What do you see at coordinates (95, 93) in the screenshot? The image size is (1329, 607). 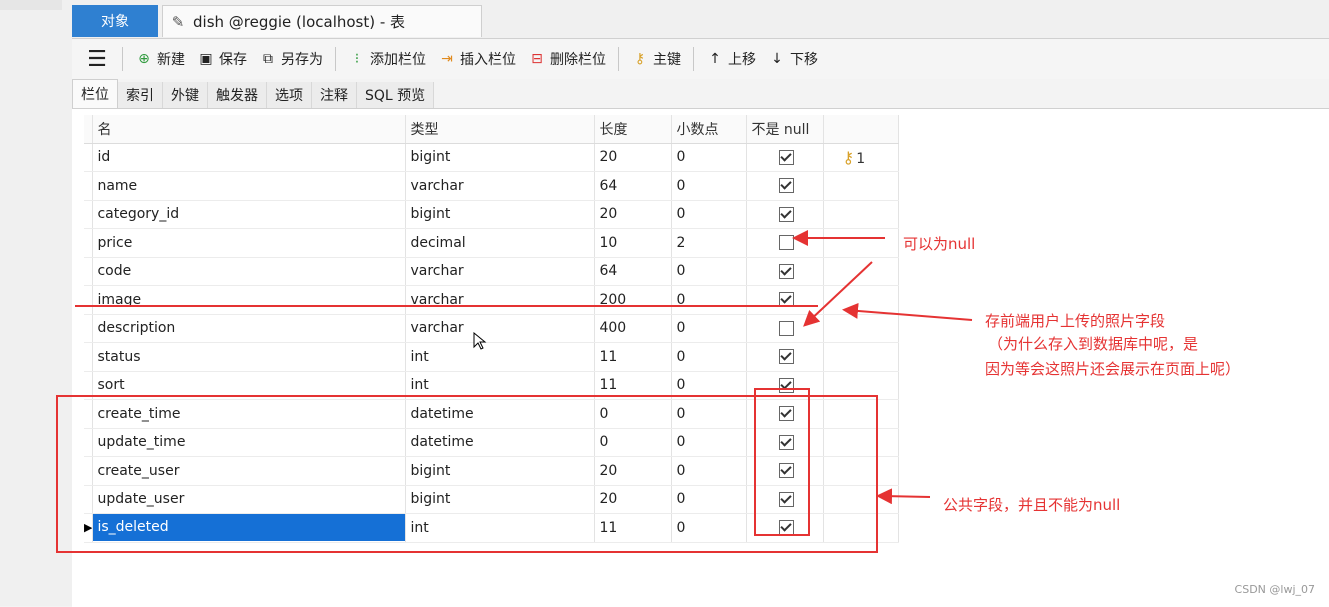 I see `tab-fields: 栏位` at bounding box center [95, 93].